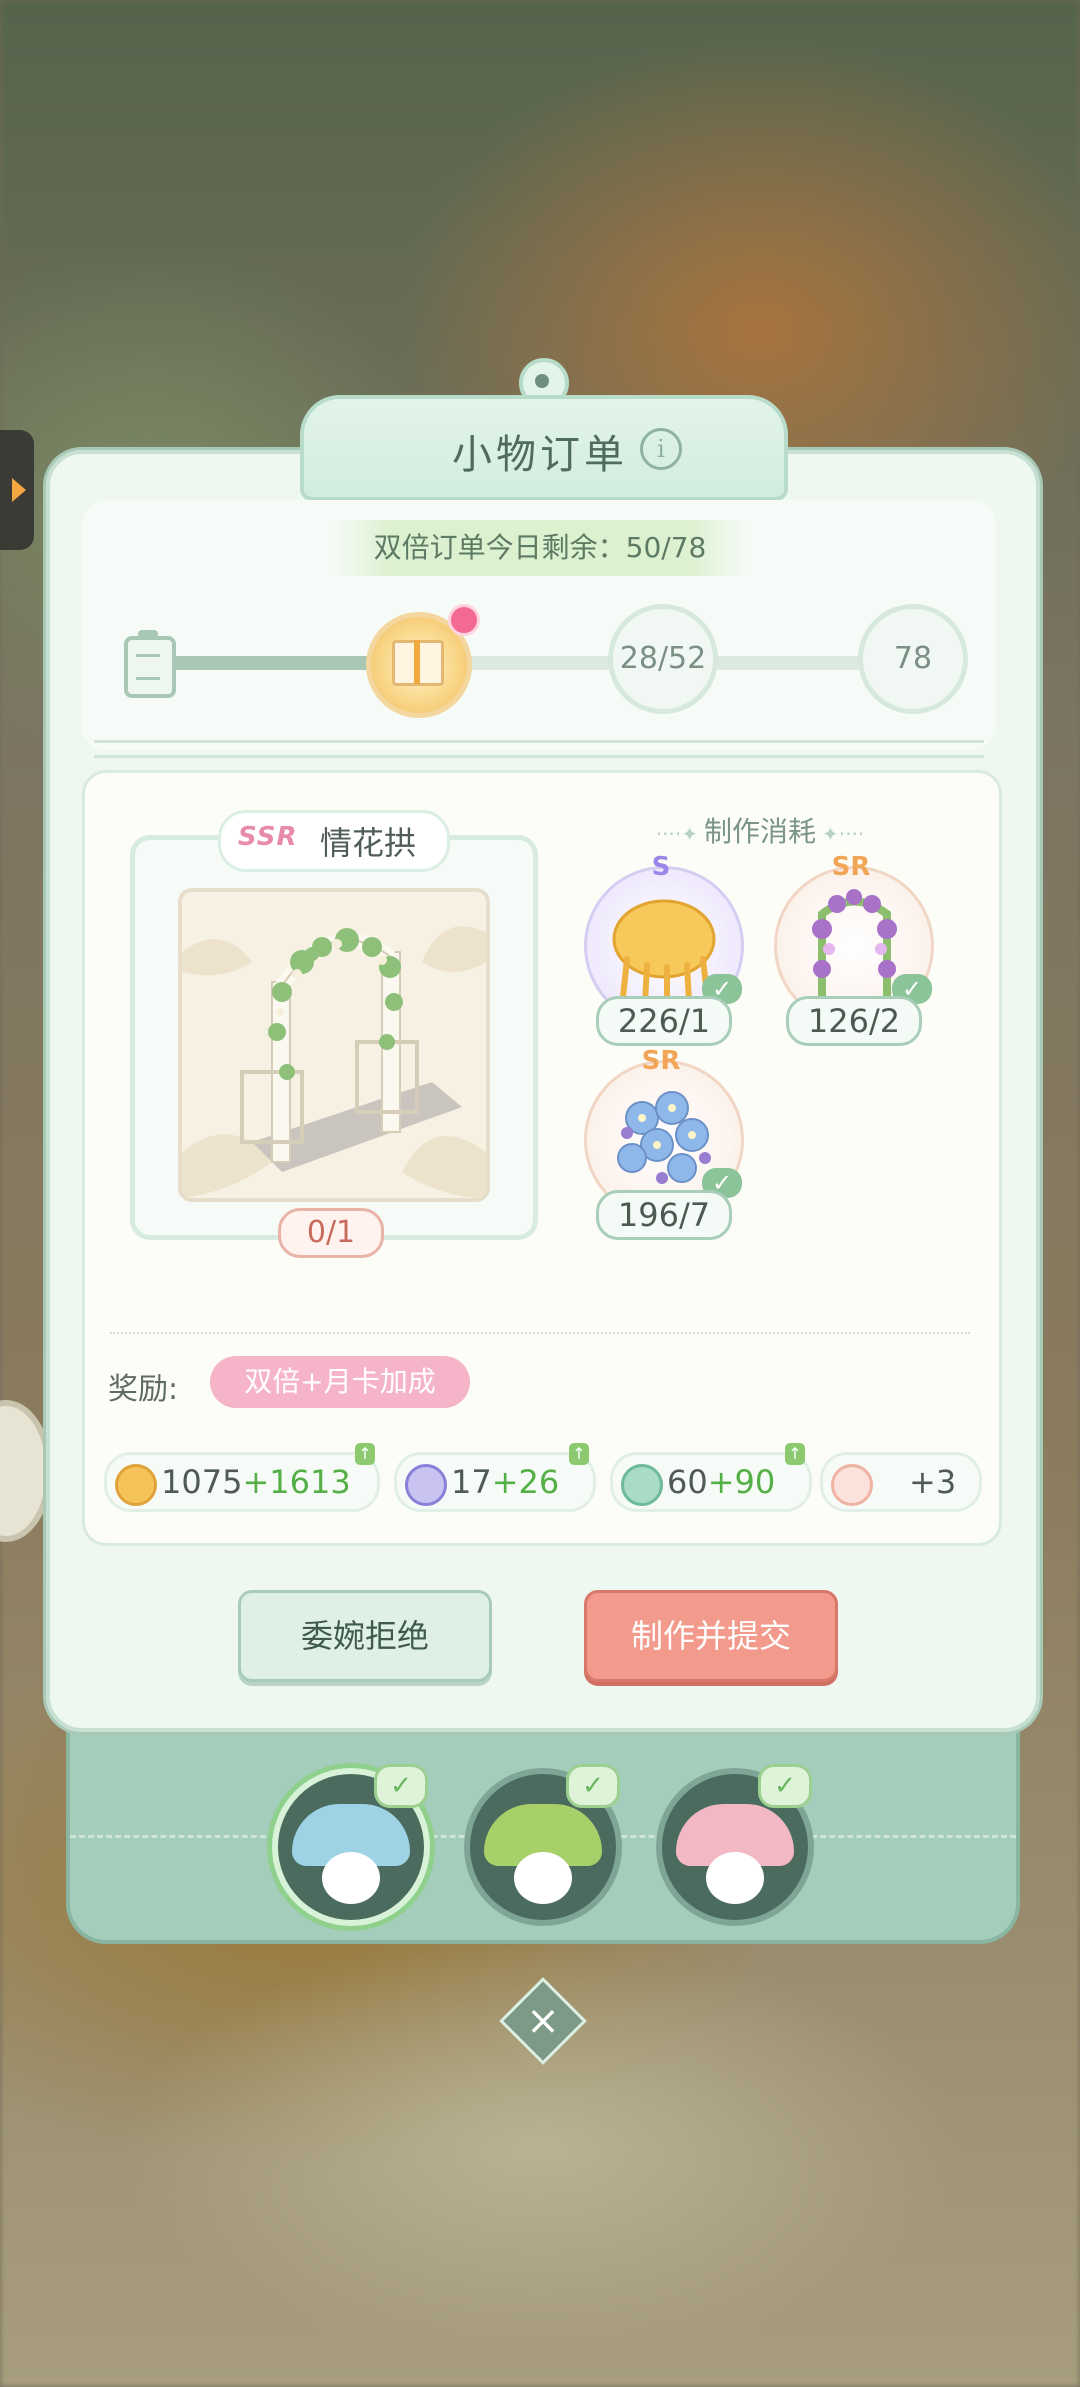 The width and height of the screenshot is (1080, 2387). Describe the element at coordinates (711, 1636) in the screenshot. I see `craft-submit-button: 制作并提交` at that location.